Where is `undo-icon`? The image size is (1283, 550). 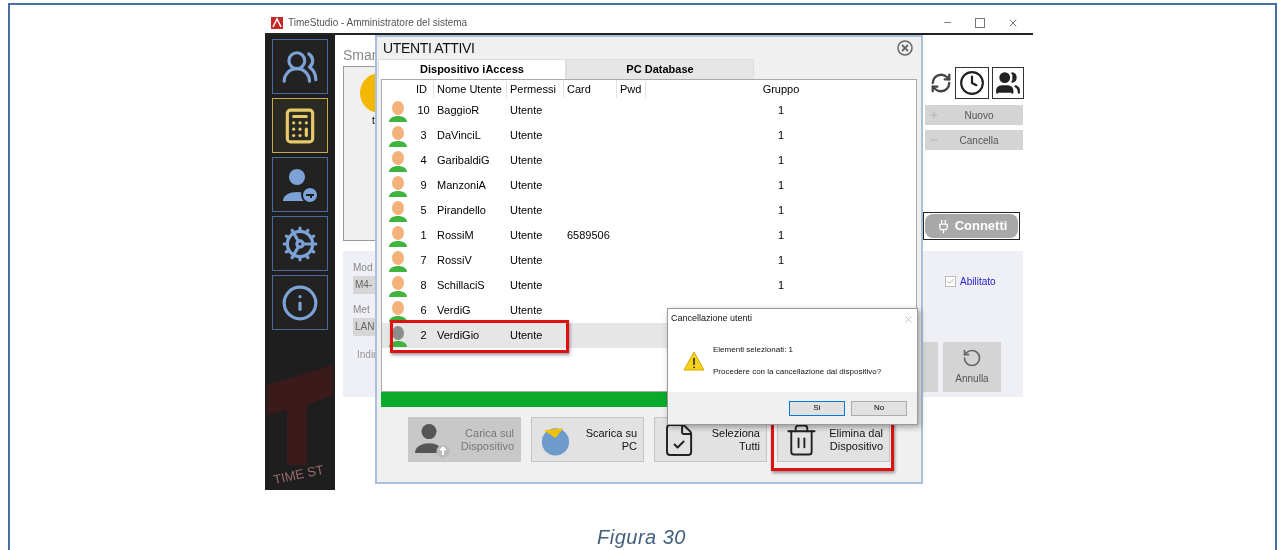 undo-icon is located at coordinates (972, 358).